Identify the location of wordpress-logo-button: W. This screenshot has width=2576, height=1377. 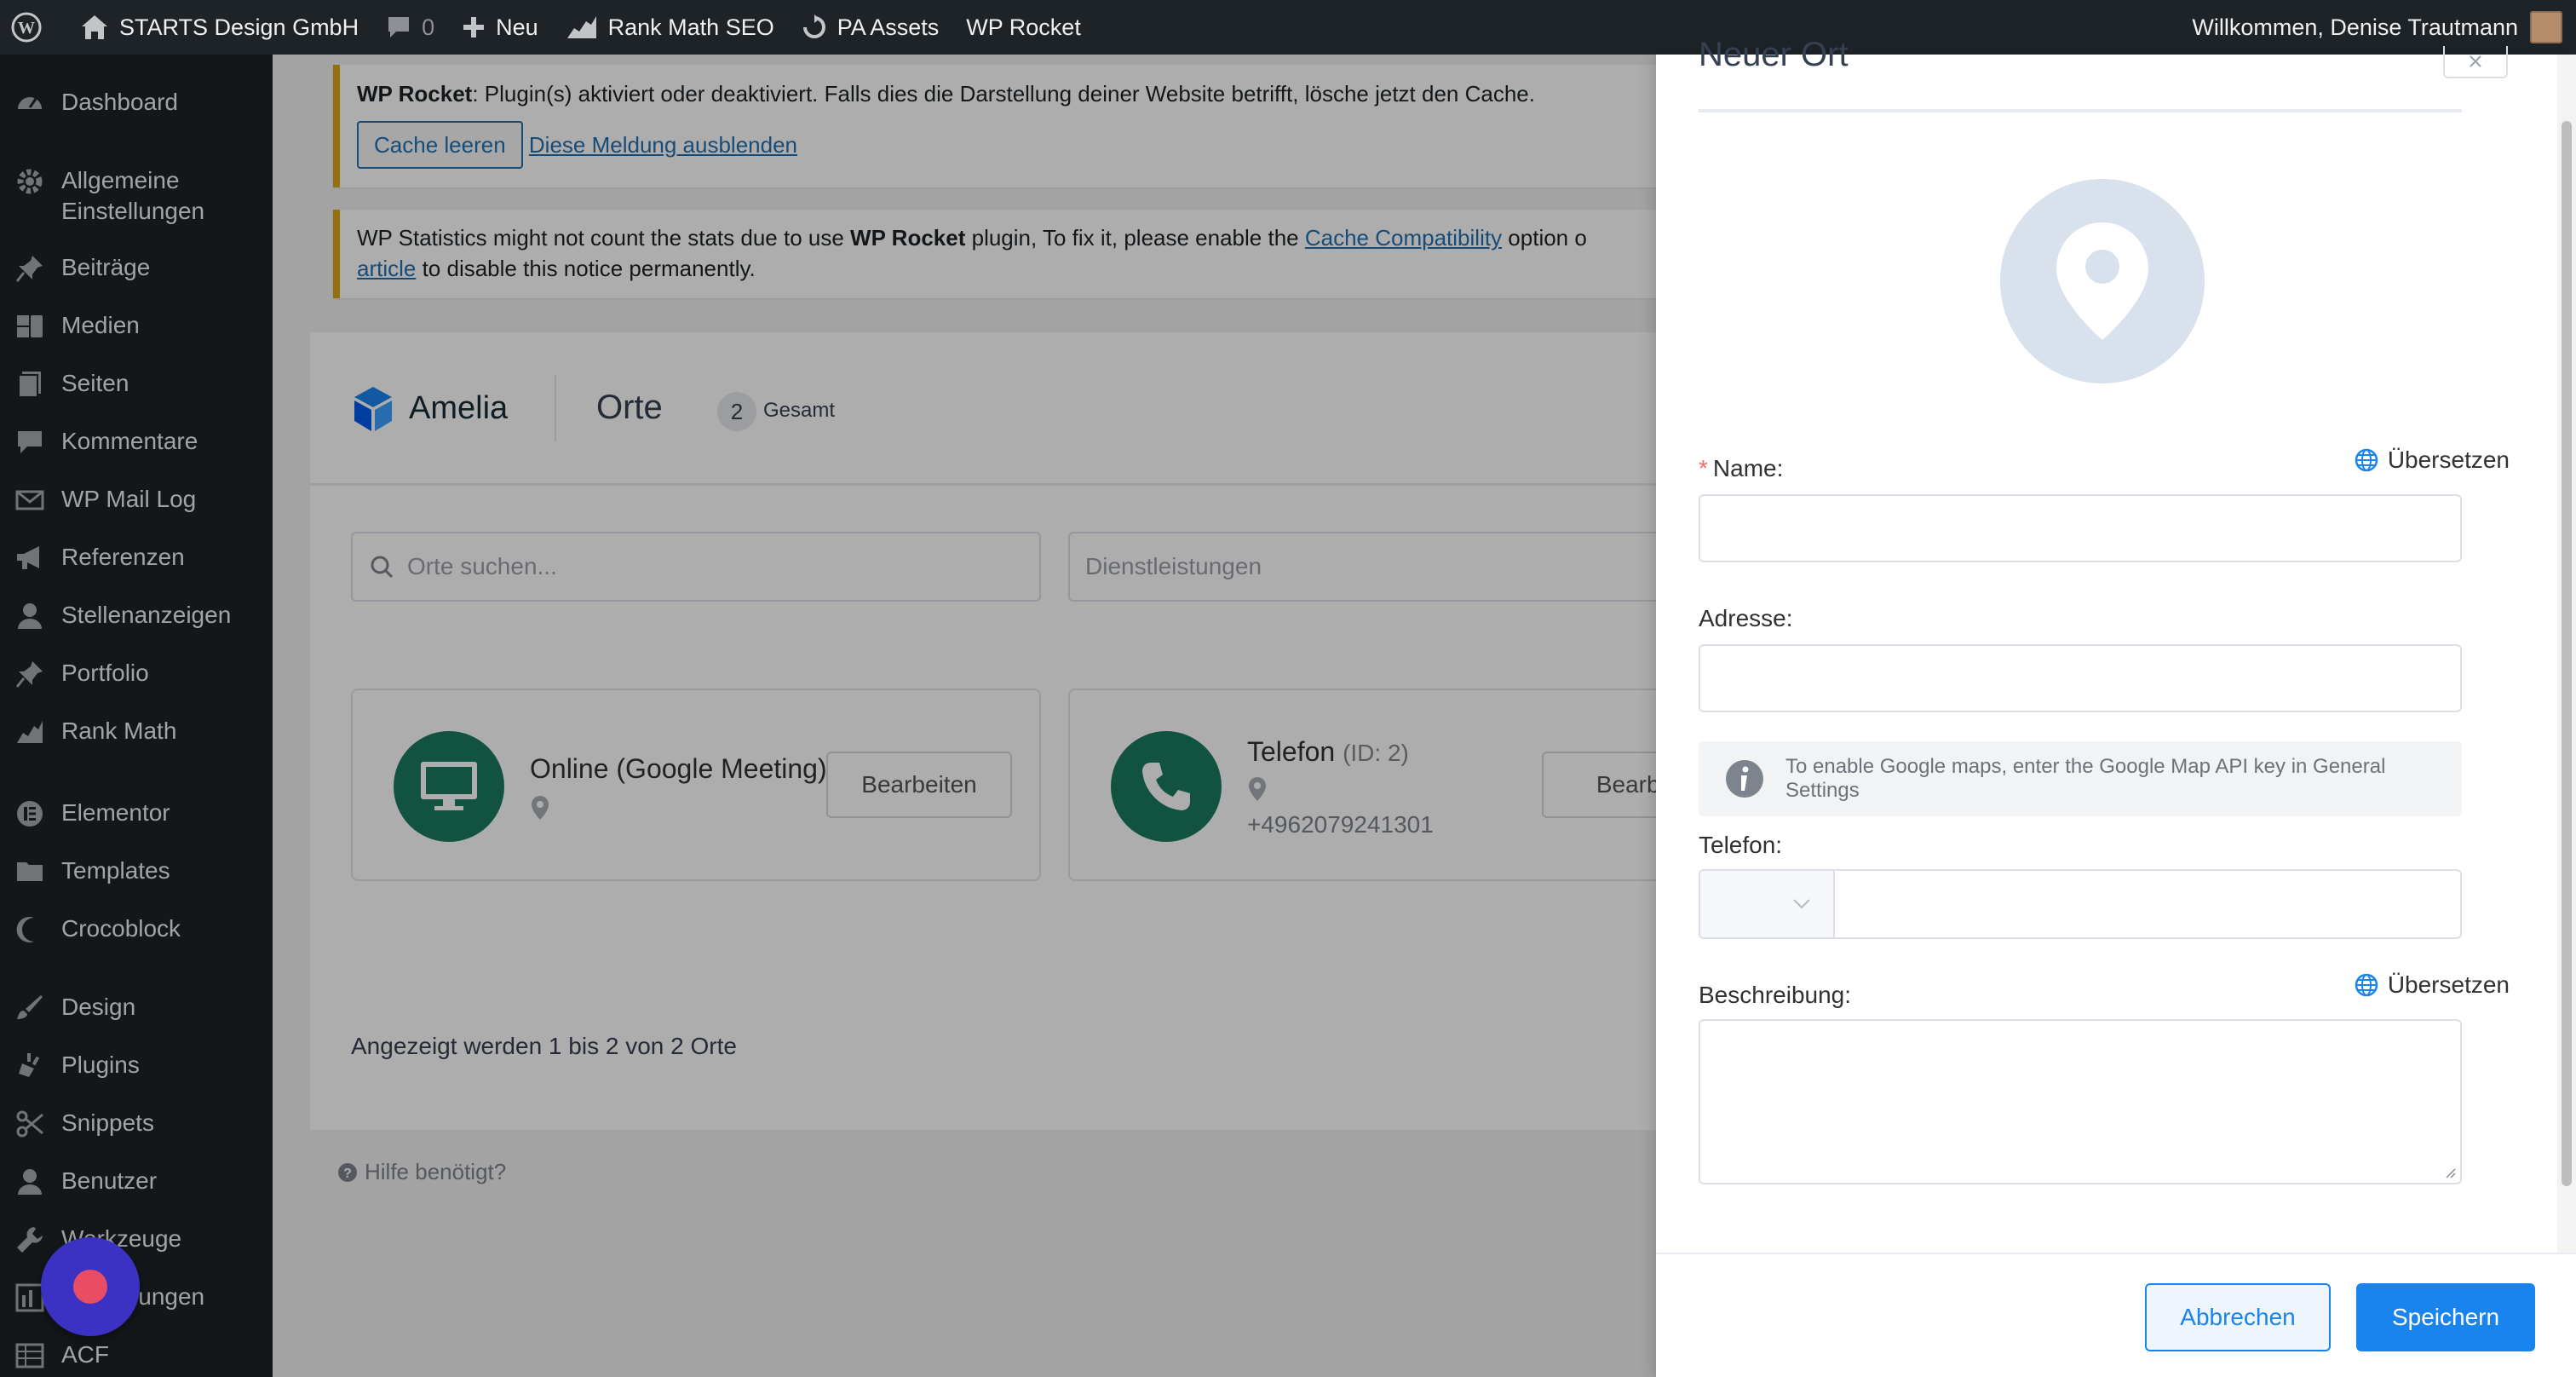
(33, 27).